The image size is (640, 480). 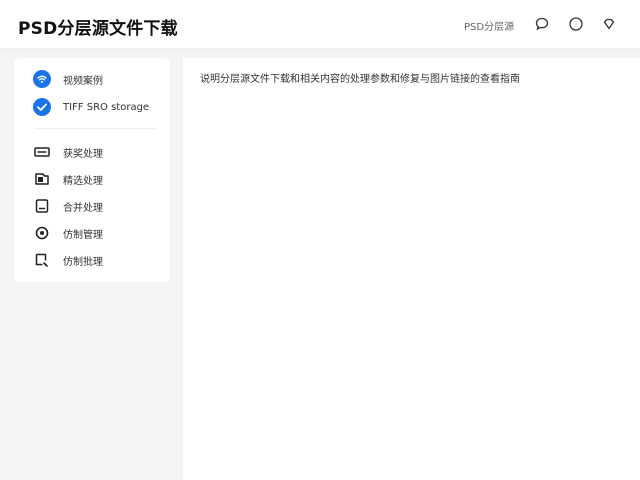 What do you see at coordinates (42, 152) in the screenshot?
I see `card-icon` at bounding box center [42, 152].